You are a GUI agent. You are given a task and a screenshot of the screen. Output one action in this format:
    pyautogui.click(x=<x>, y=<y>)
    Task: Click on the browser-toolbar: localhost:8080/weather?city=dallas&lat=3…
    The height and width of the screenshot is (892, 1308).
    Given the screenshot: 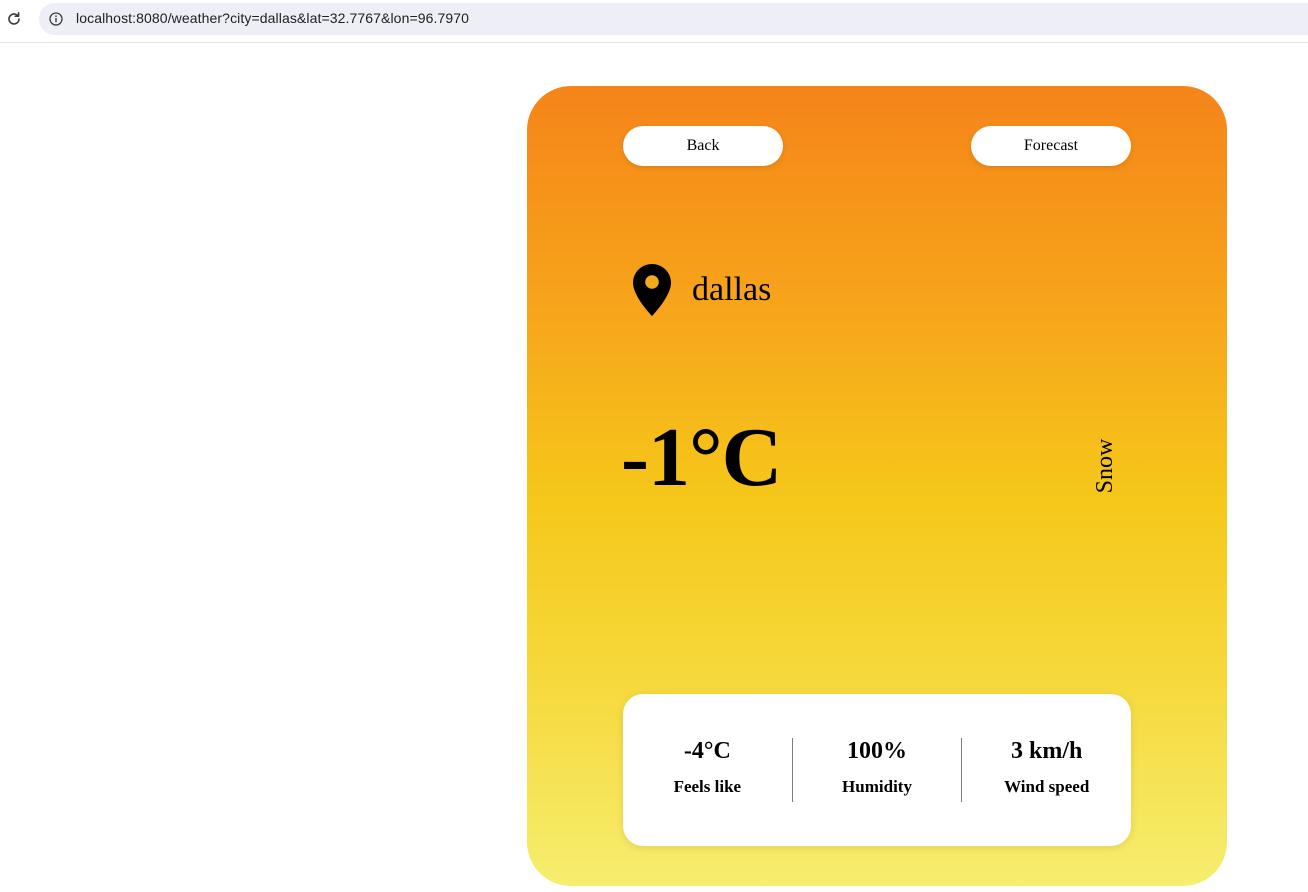 What is the action you would take?
    pyautogui.click(x=654, y=21)
    